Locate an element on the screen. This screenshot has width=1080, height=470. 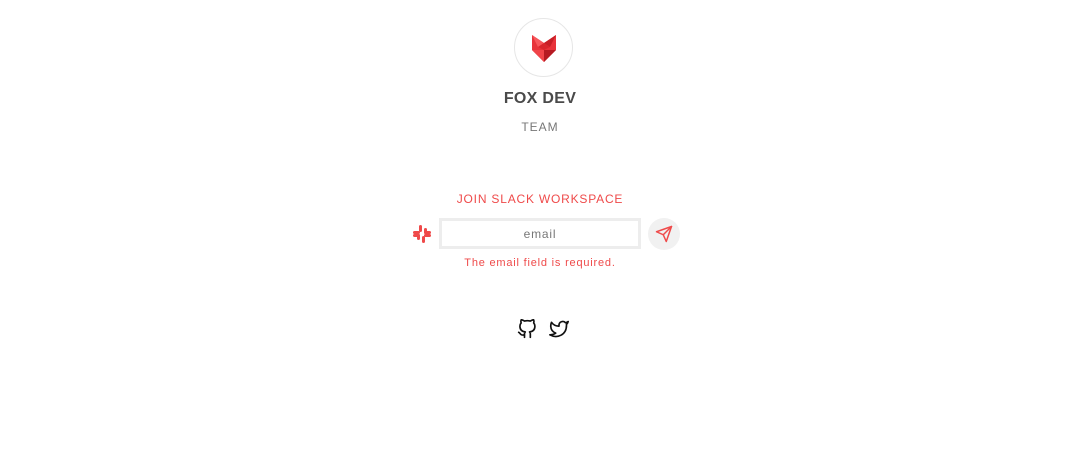
email-input is located at coordinates (540, 233).